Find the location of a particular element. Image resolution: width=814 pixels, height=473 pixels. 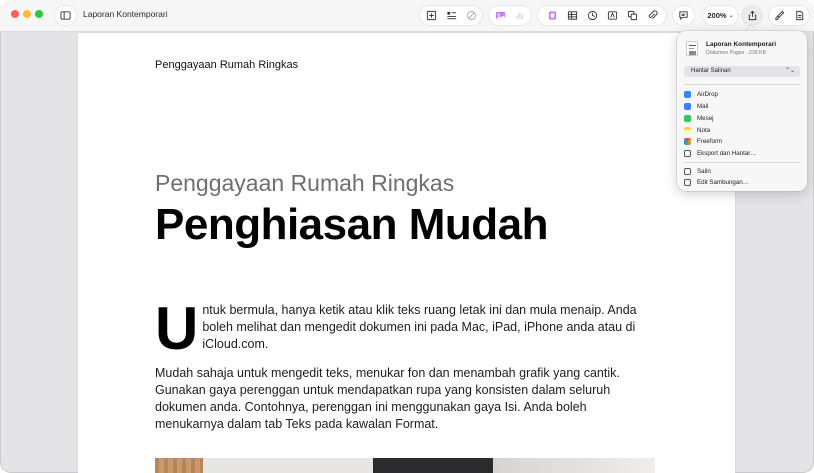

share-item-notes: Nota is located at coordinates (742, 130).